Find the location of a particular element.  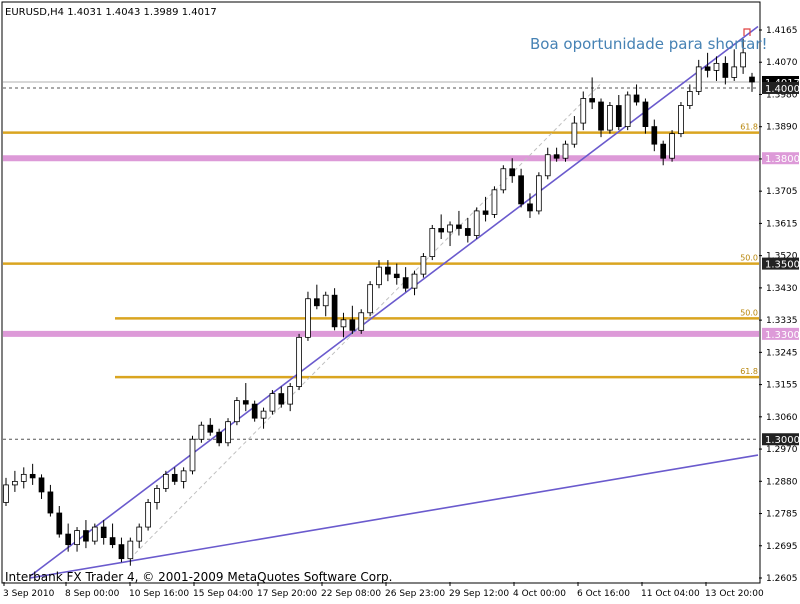

x-tick-label: 22 Sep 08:00 is located at coordinates (351, 594).